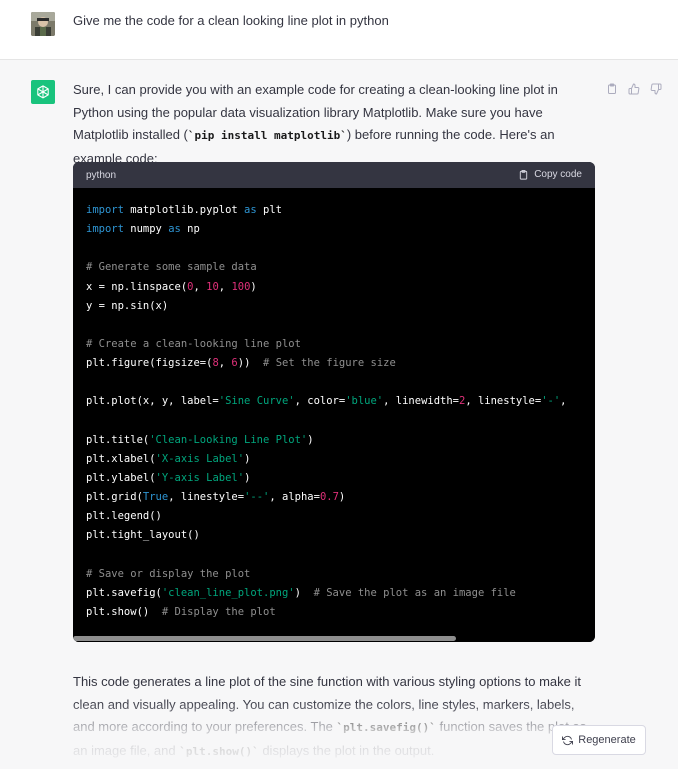 This screenshot has width=678, height=769. Describe the element at coordinates (152, 401) in the screenshot. I see `code-token: plt.plot(x, y, label=` at that location.